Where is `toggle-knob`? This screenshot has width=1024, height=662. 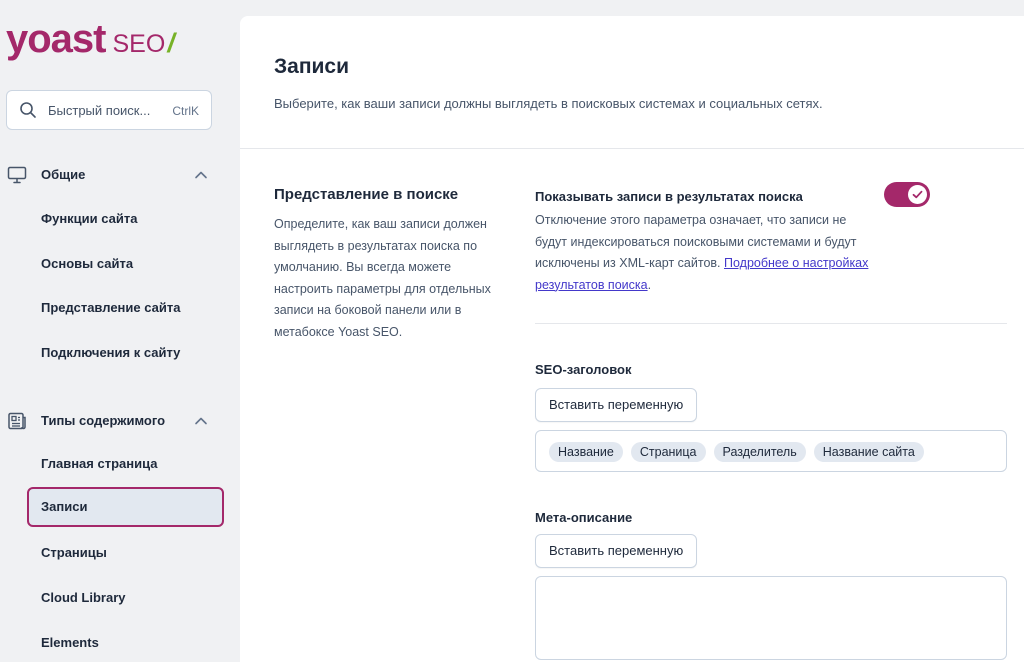
toggle-knob is located at coordinates (917, 194).